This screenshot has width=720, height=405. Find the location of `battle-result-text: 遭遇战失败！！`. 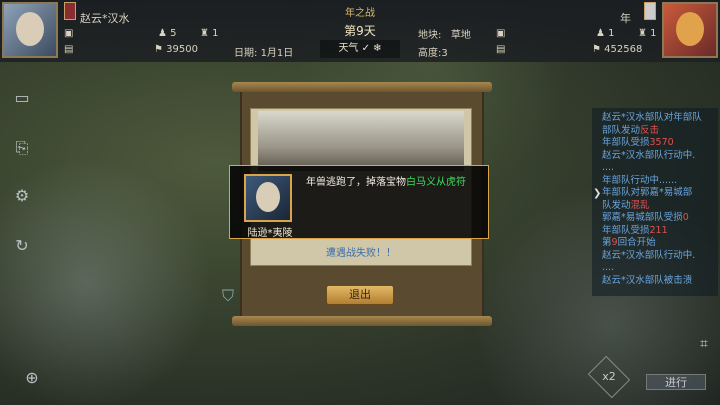

battle-result-text: 遭遇战失败！！ is located at coordinates (361, 253).